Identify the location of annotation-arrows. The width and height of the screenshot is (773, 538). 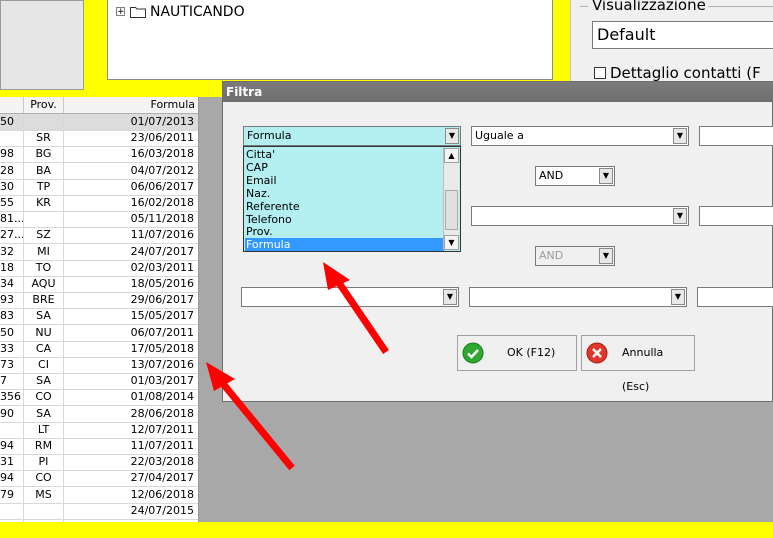
(297, 366).